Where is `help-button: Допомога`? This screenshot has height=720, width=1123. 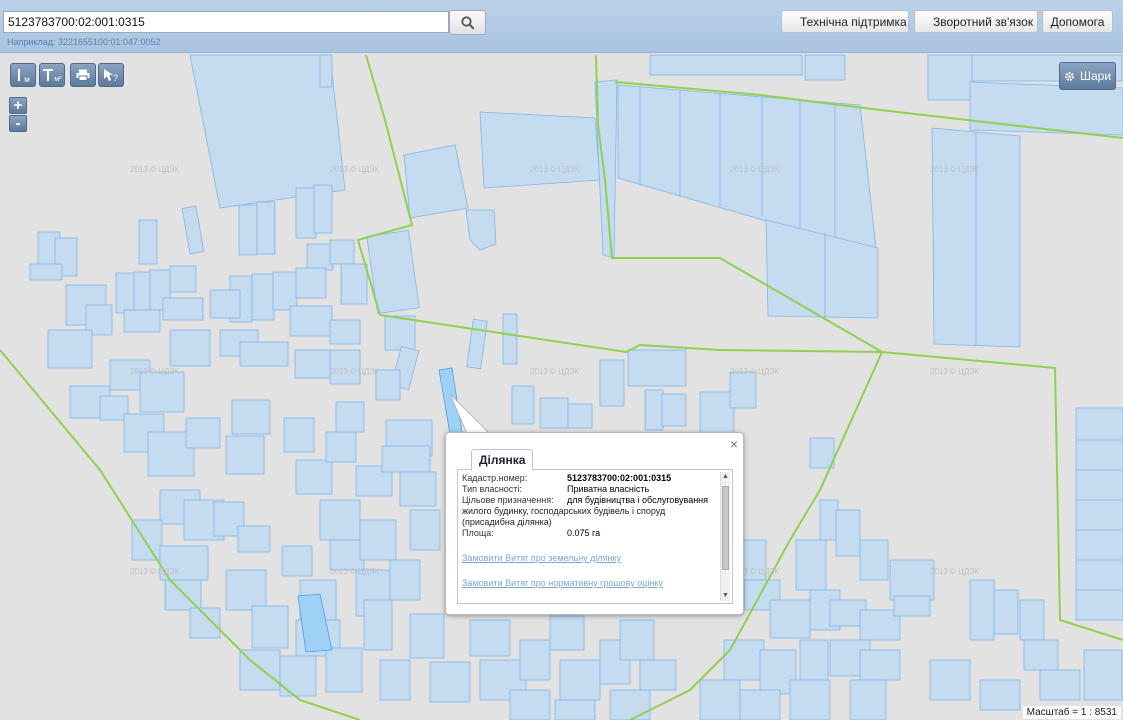 help-button: Допомога is located at coordinates (1077, 21).